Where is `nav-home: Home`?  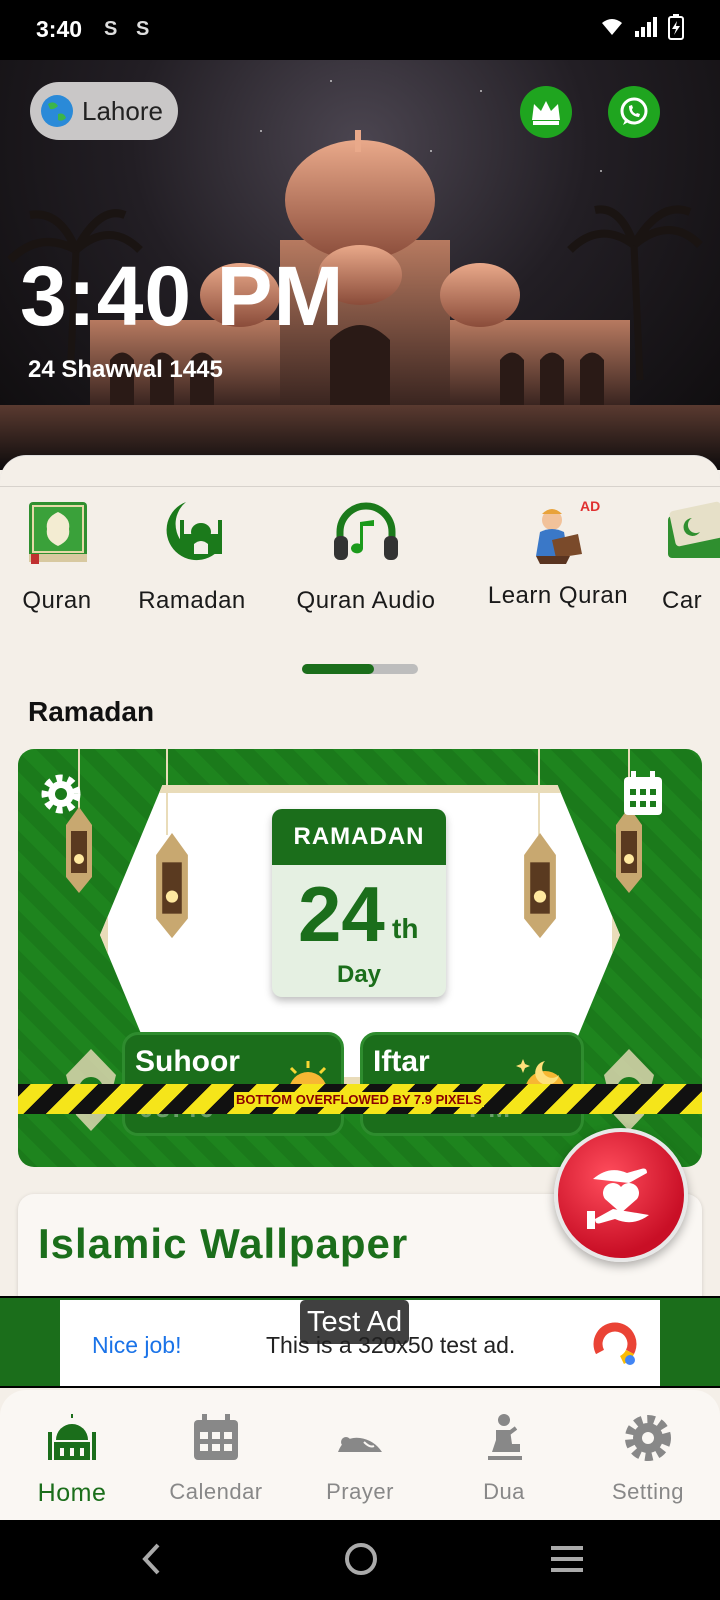 nav-home: Home is located at coordinates (72, 1460).